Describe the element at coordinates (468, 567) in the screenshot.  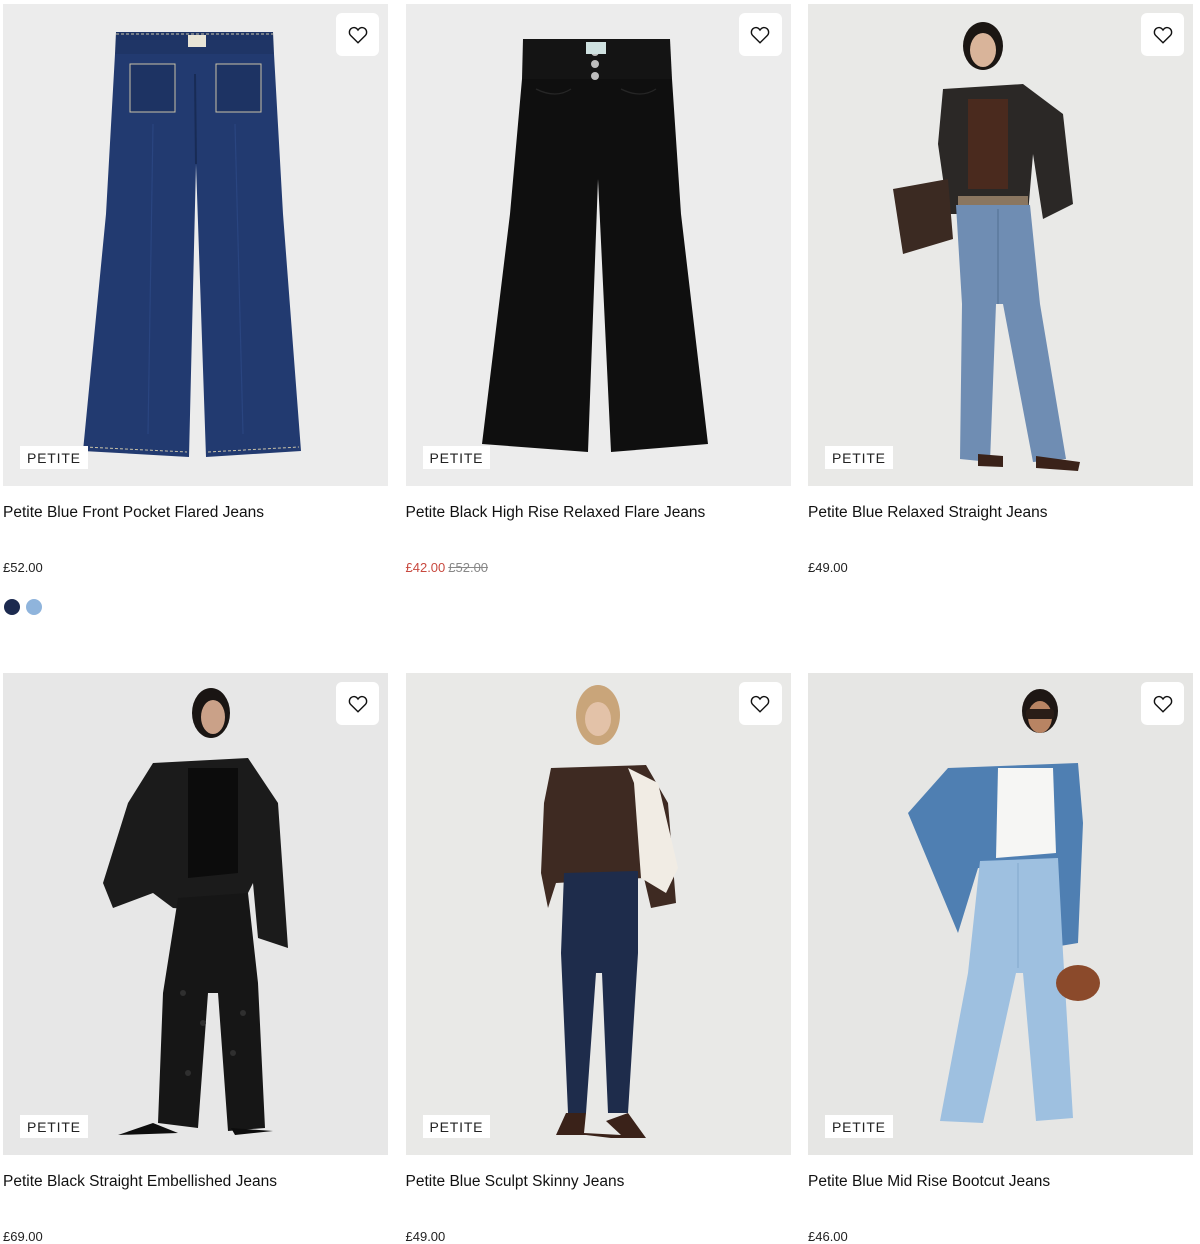
I see `was-price: £52.00` at that location.